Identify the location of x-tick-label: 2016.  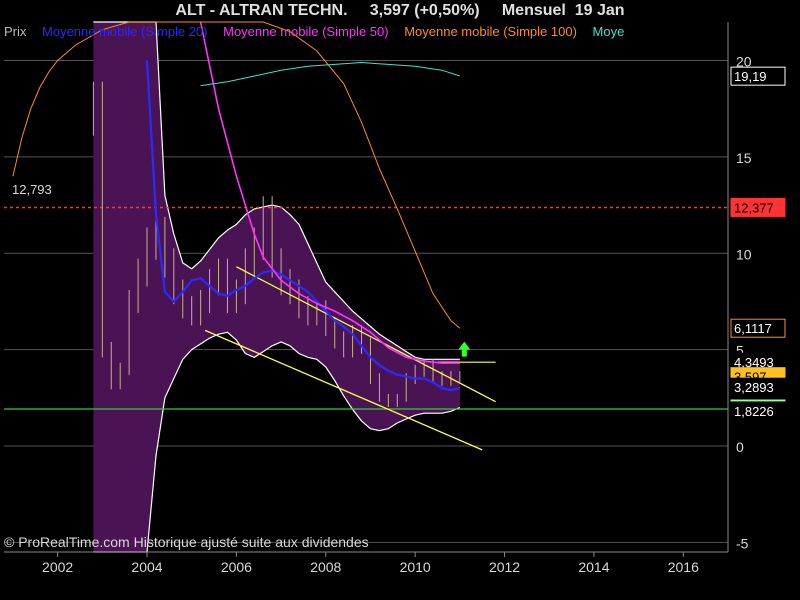
(683, 567).